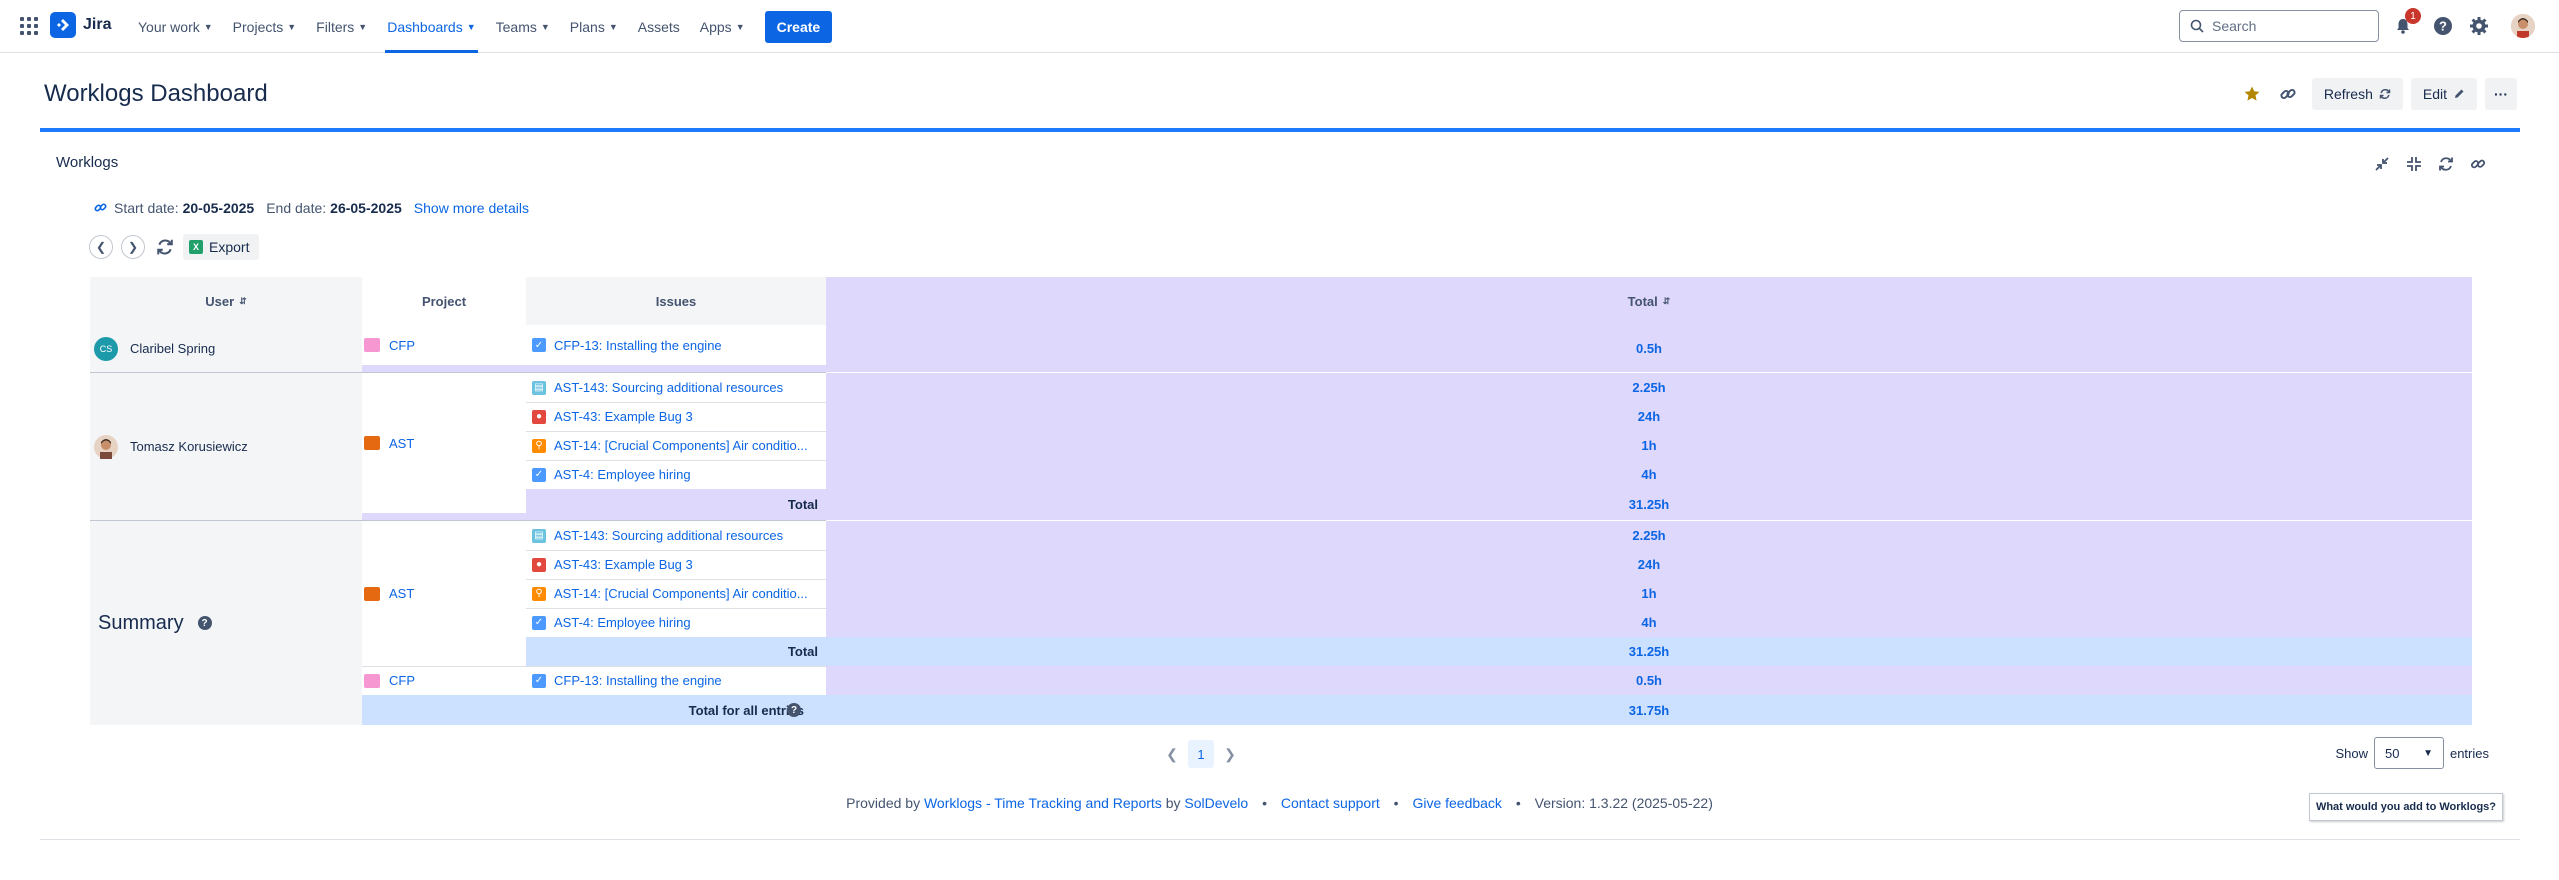  What do you see at coordinates (2478, 164) in the screenshot?
I see `gadget-link-icon` at bounding box center [2478, 164].